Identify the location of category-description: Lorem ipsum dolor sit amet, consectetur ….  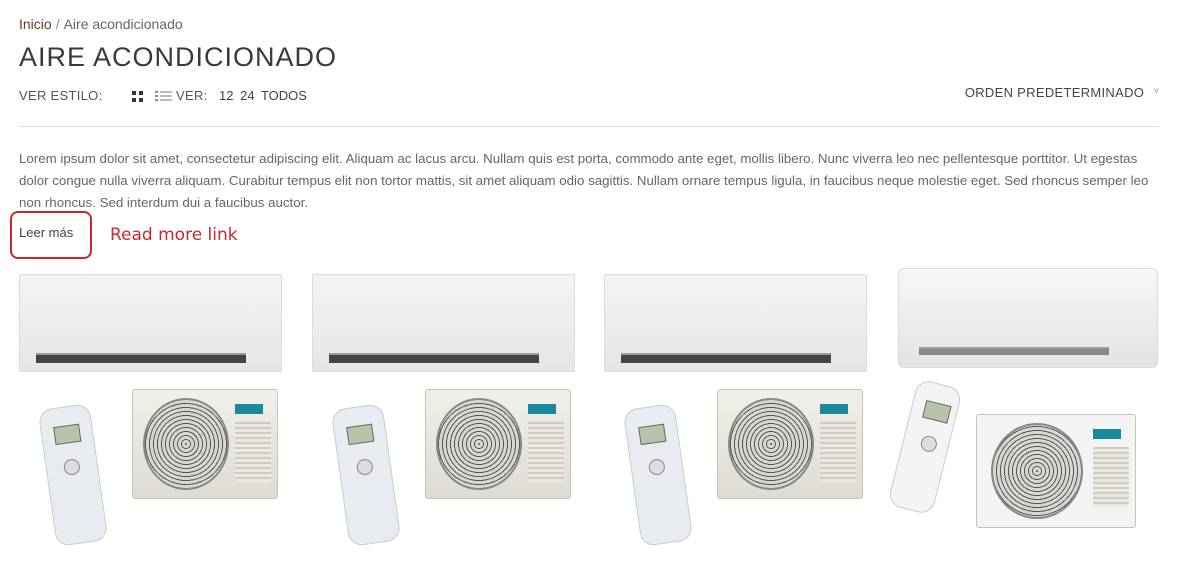
(584, 180).